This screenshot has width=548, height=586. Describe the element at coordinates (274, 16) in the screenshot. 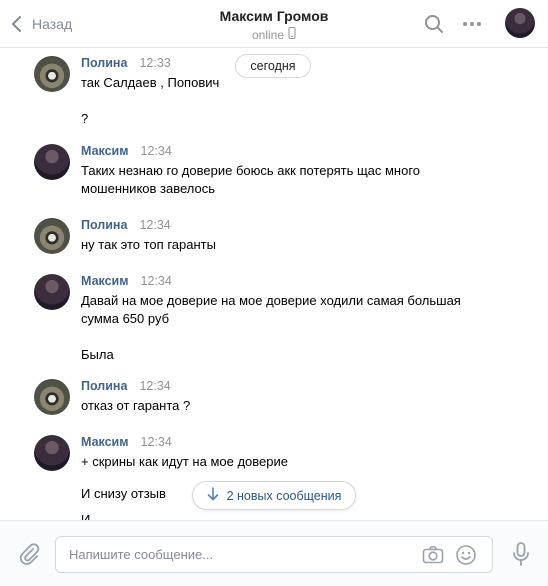

I see `chat-title: Максим Громов` at that location.